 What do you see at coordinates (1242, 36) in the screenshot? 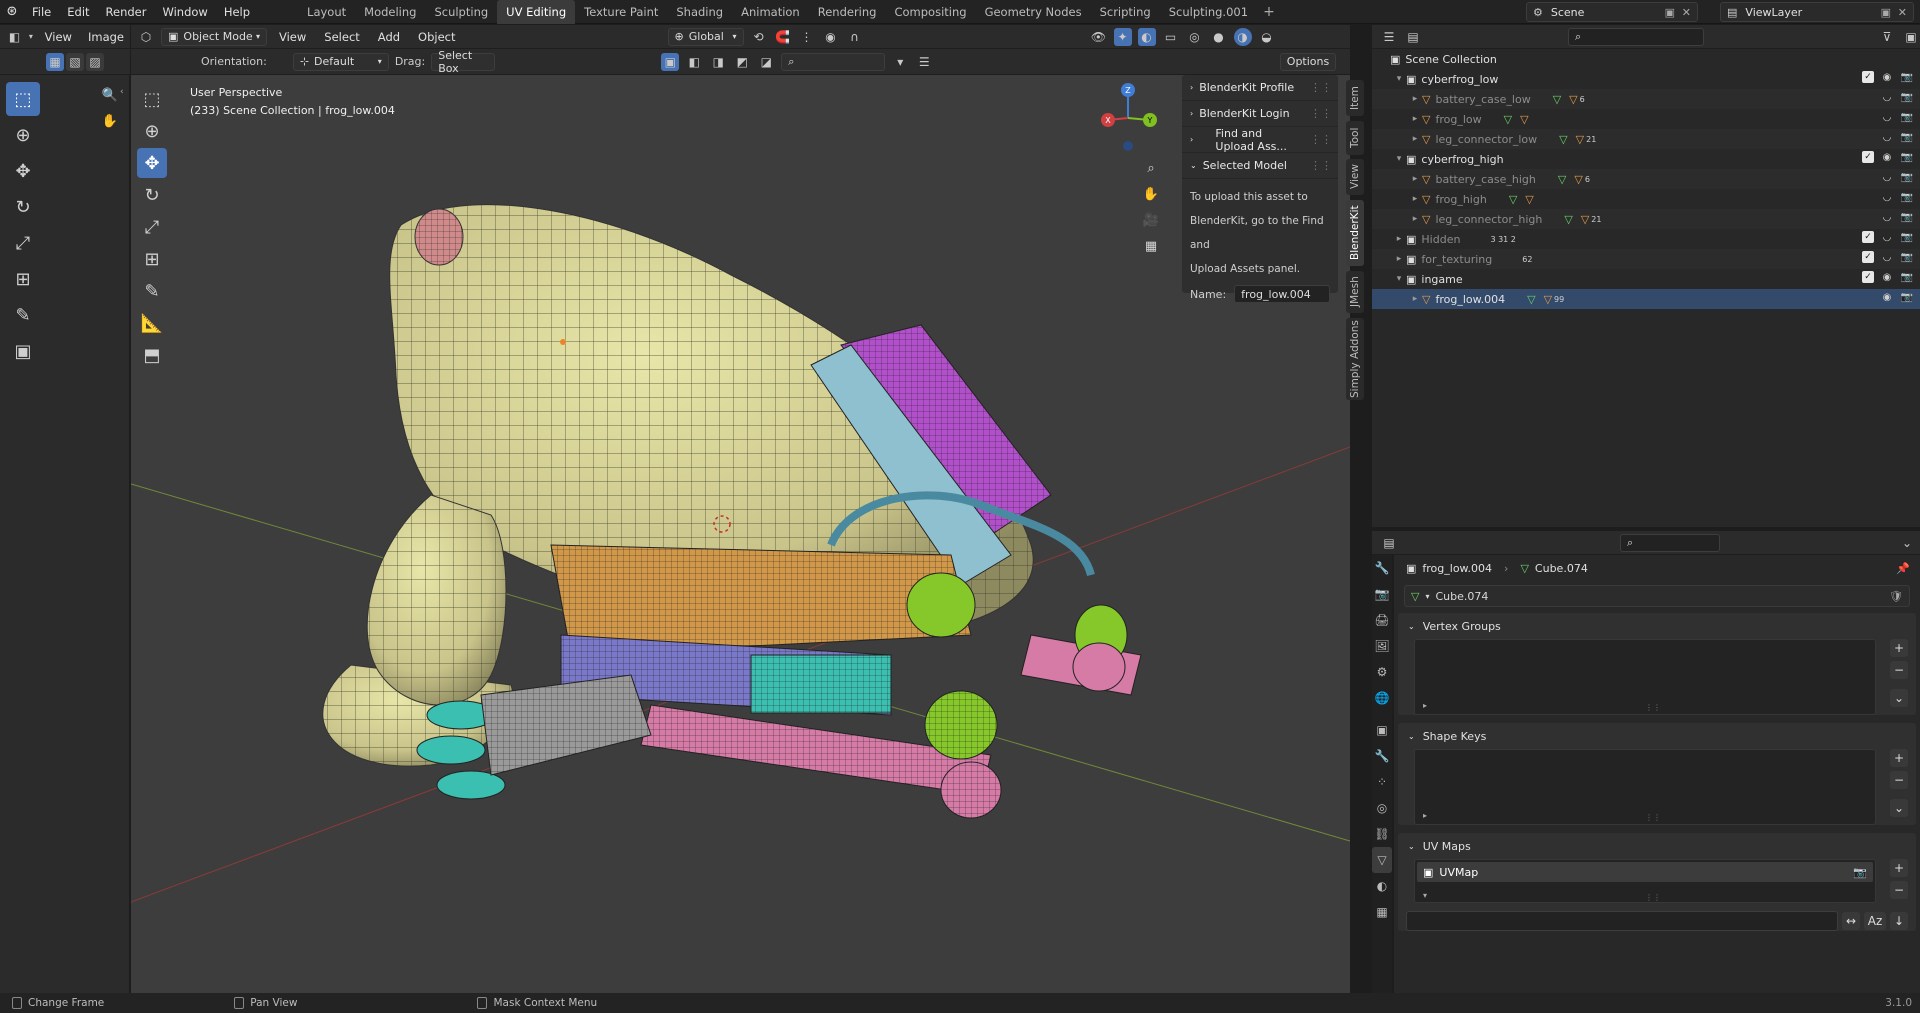
I see `material-shading-icon: ◑` at bounding box center [1242, 36].